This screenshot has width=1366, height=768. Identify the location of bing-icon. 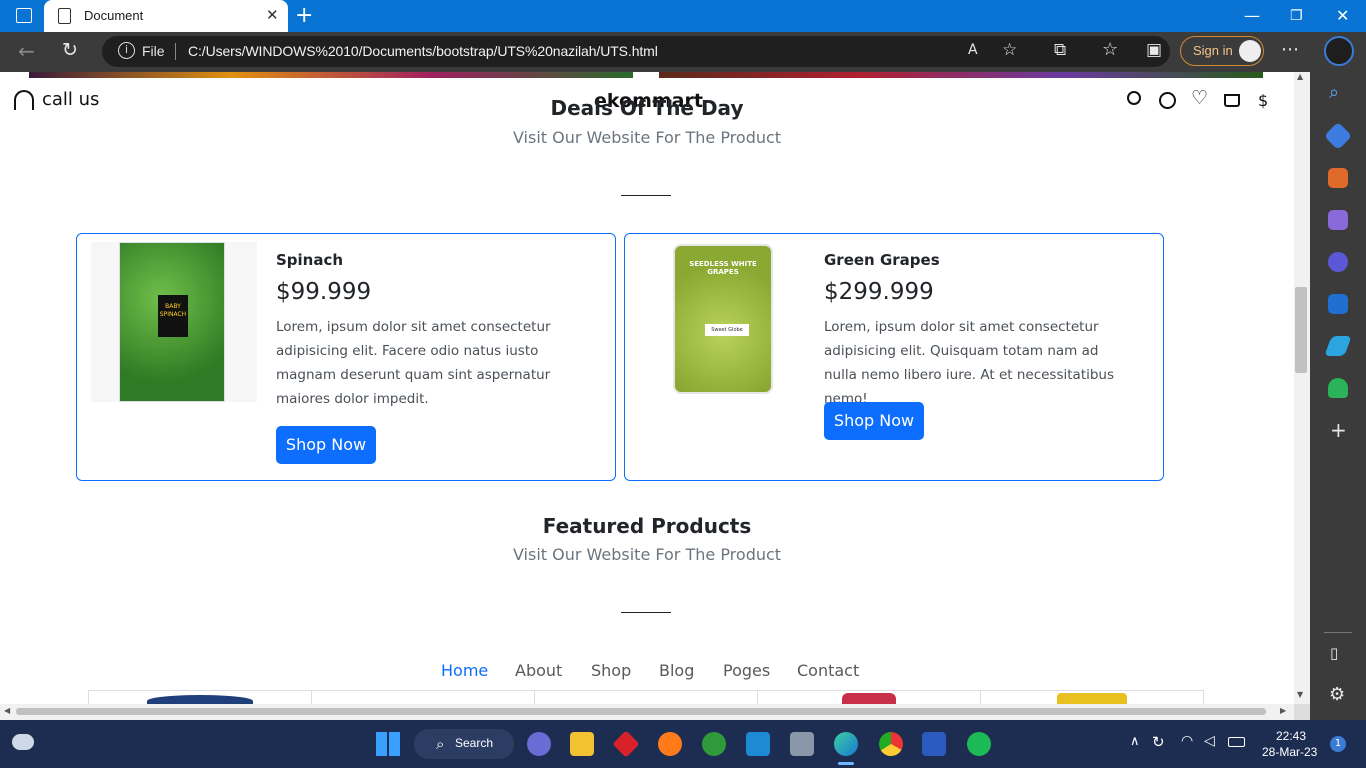
(1339, 51).